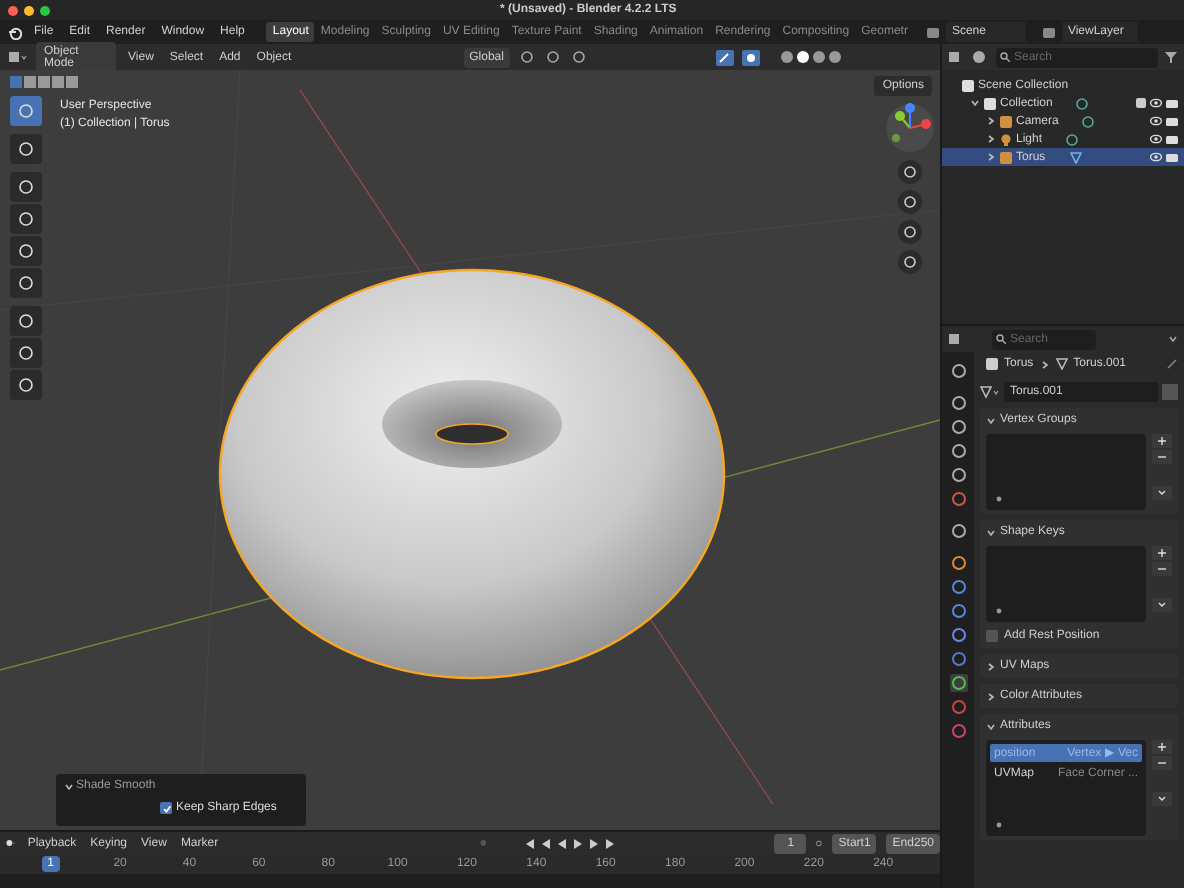 The height and width of the screenshot is (888, 1184). Describe the element at coordinates (11, 843) in the screenshot. I see `clock-editor-icon` at that location.